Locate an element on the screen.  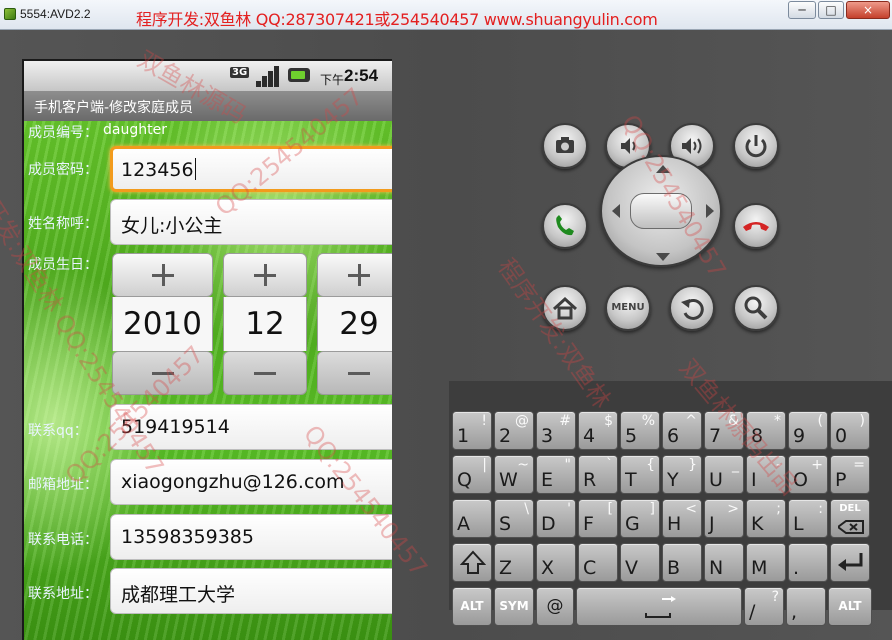
member-id-value: daughter is located at coordinates (135, 130).